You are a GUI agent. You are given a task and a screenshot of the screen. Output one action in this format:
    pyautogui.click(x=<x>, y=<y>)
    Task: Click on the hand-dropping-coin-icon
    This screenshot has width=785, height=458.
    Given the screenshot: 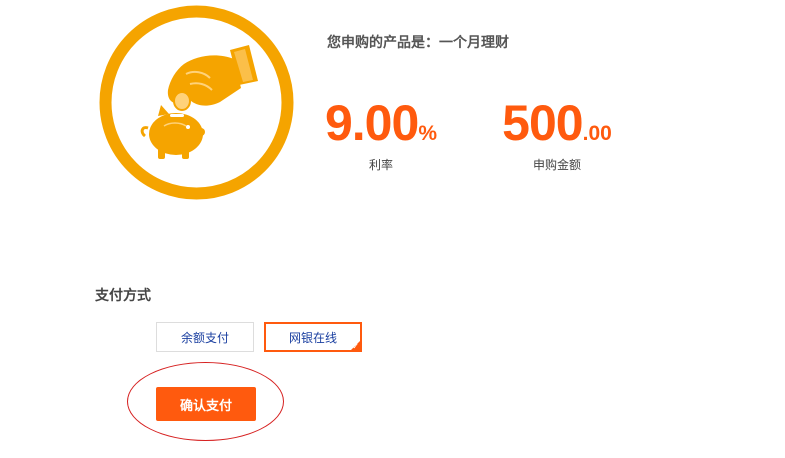 What is the action you would take?
    pyautogui.click(x=212, y=78)
    